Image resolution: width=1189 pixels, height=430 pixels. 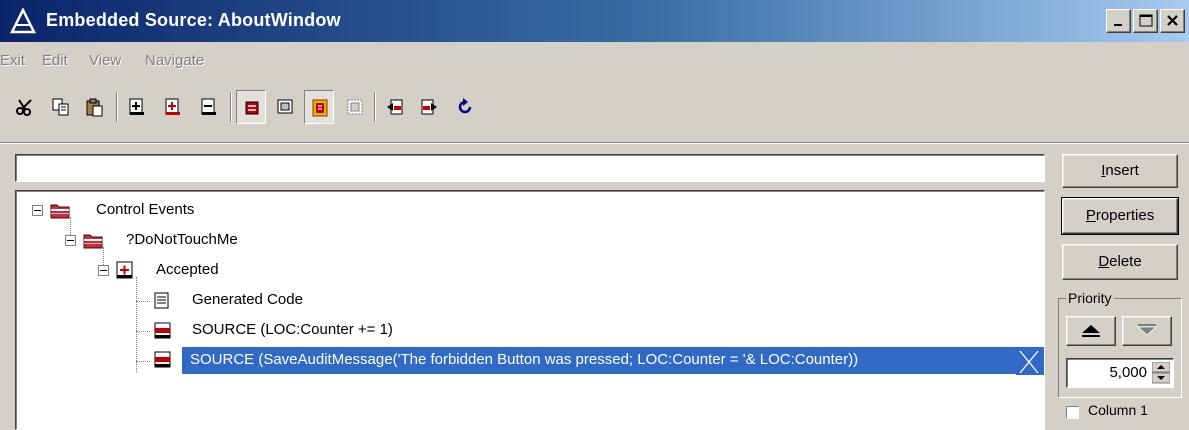 What do you see at coordinates (182, 239) in the screenshot?
I see `tree-item-label: ?DoNotTouchMe` at bounding box center [182, 239].